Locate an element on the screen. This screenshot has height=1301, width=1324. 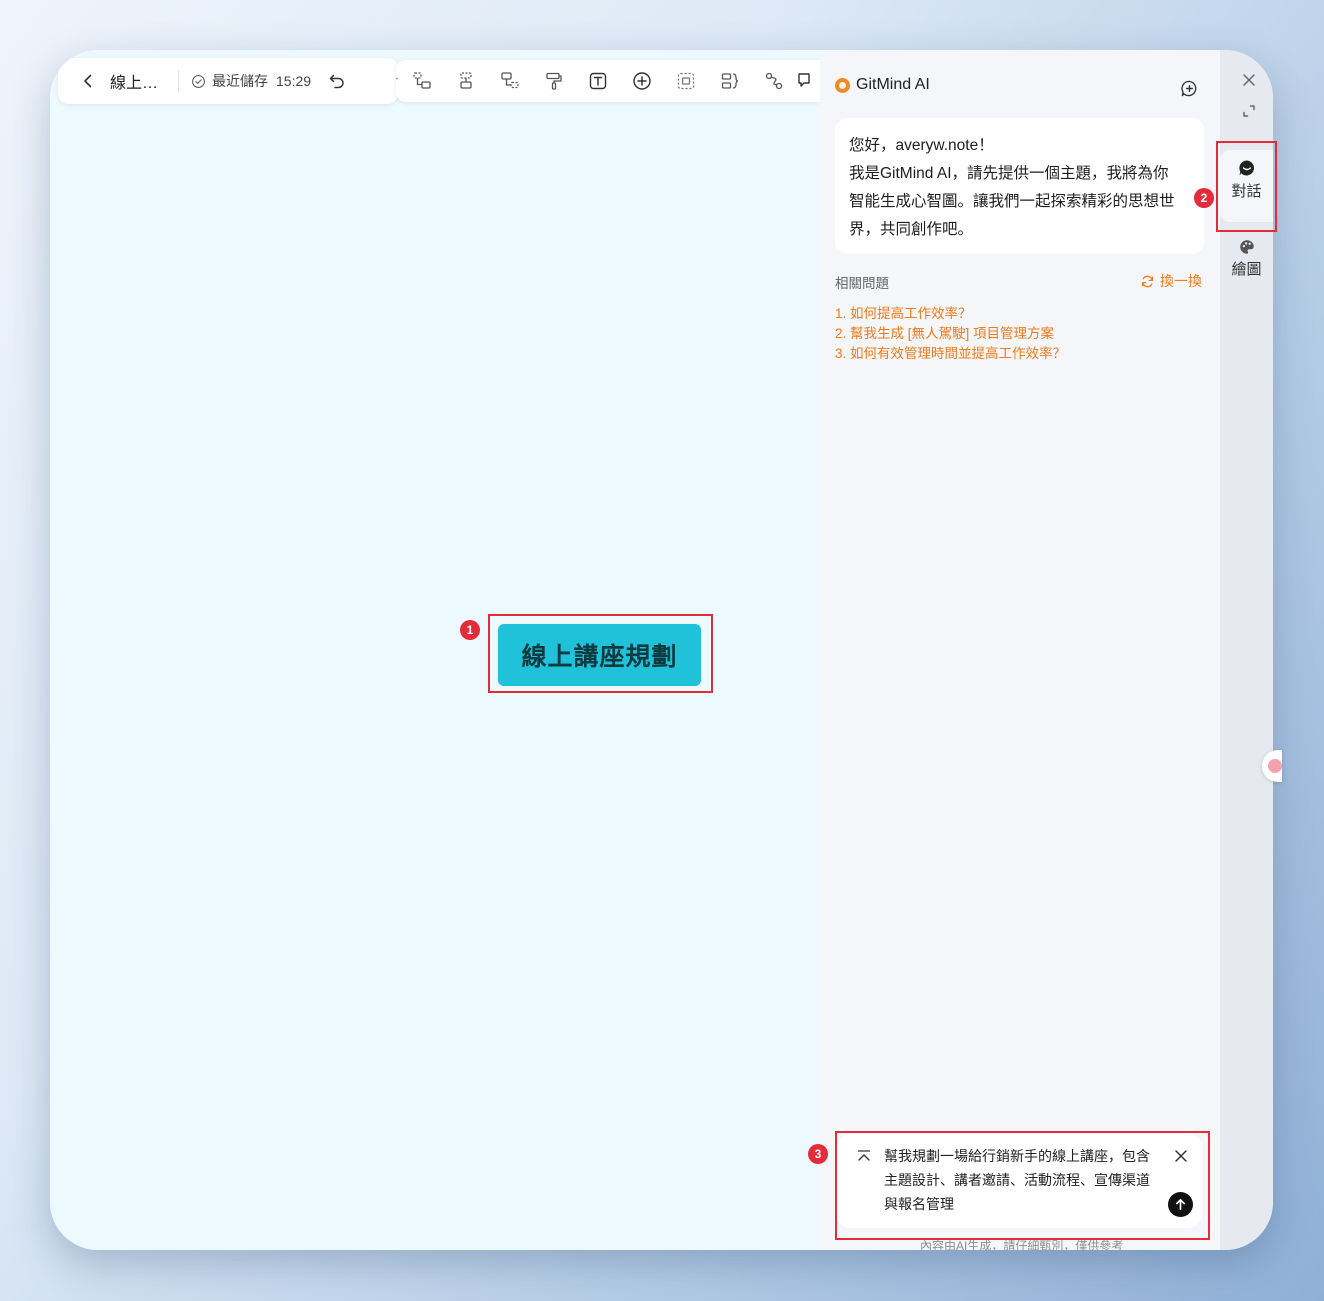
add-child-icon is located at coordinates (422, 80).